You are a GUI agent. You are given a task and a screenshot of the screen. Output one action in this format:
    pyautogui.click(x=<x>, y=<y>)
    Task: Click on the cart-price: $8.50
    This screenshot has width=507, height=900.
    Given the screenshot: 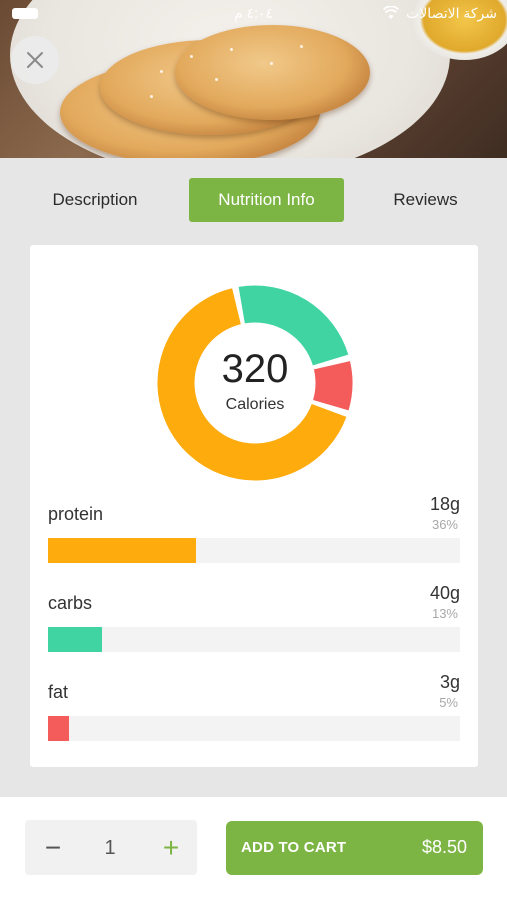 What is the action you would take?
    pyautogui.click(x=444, y=847)
    